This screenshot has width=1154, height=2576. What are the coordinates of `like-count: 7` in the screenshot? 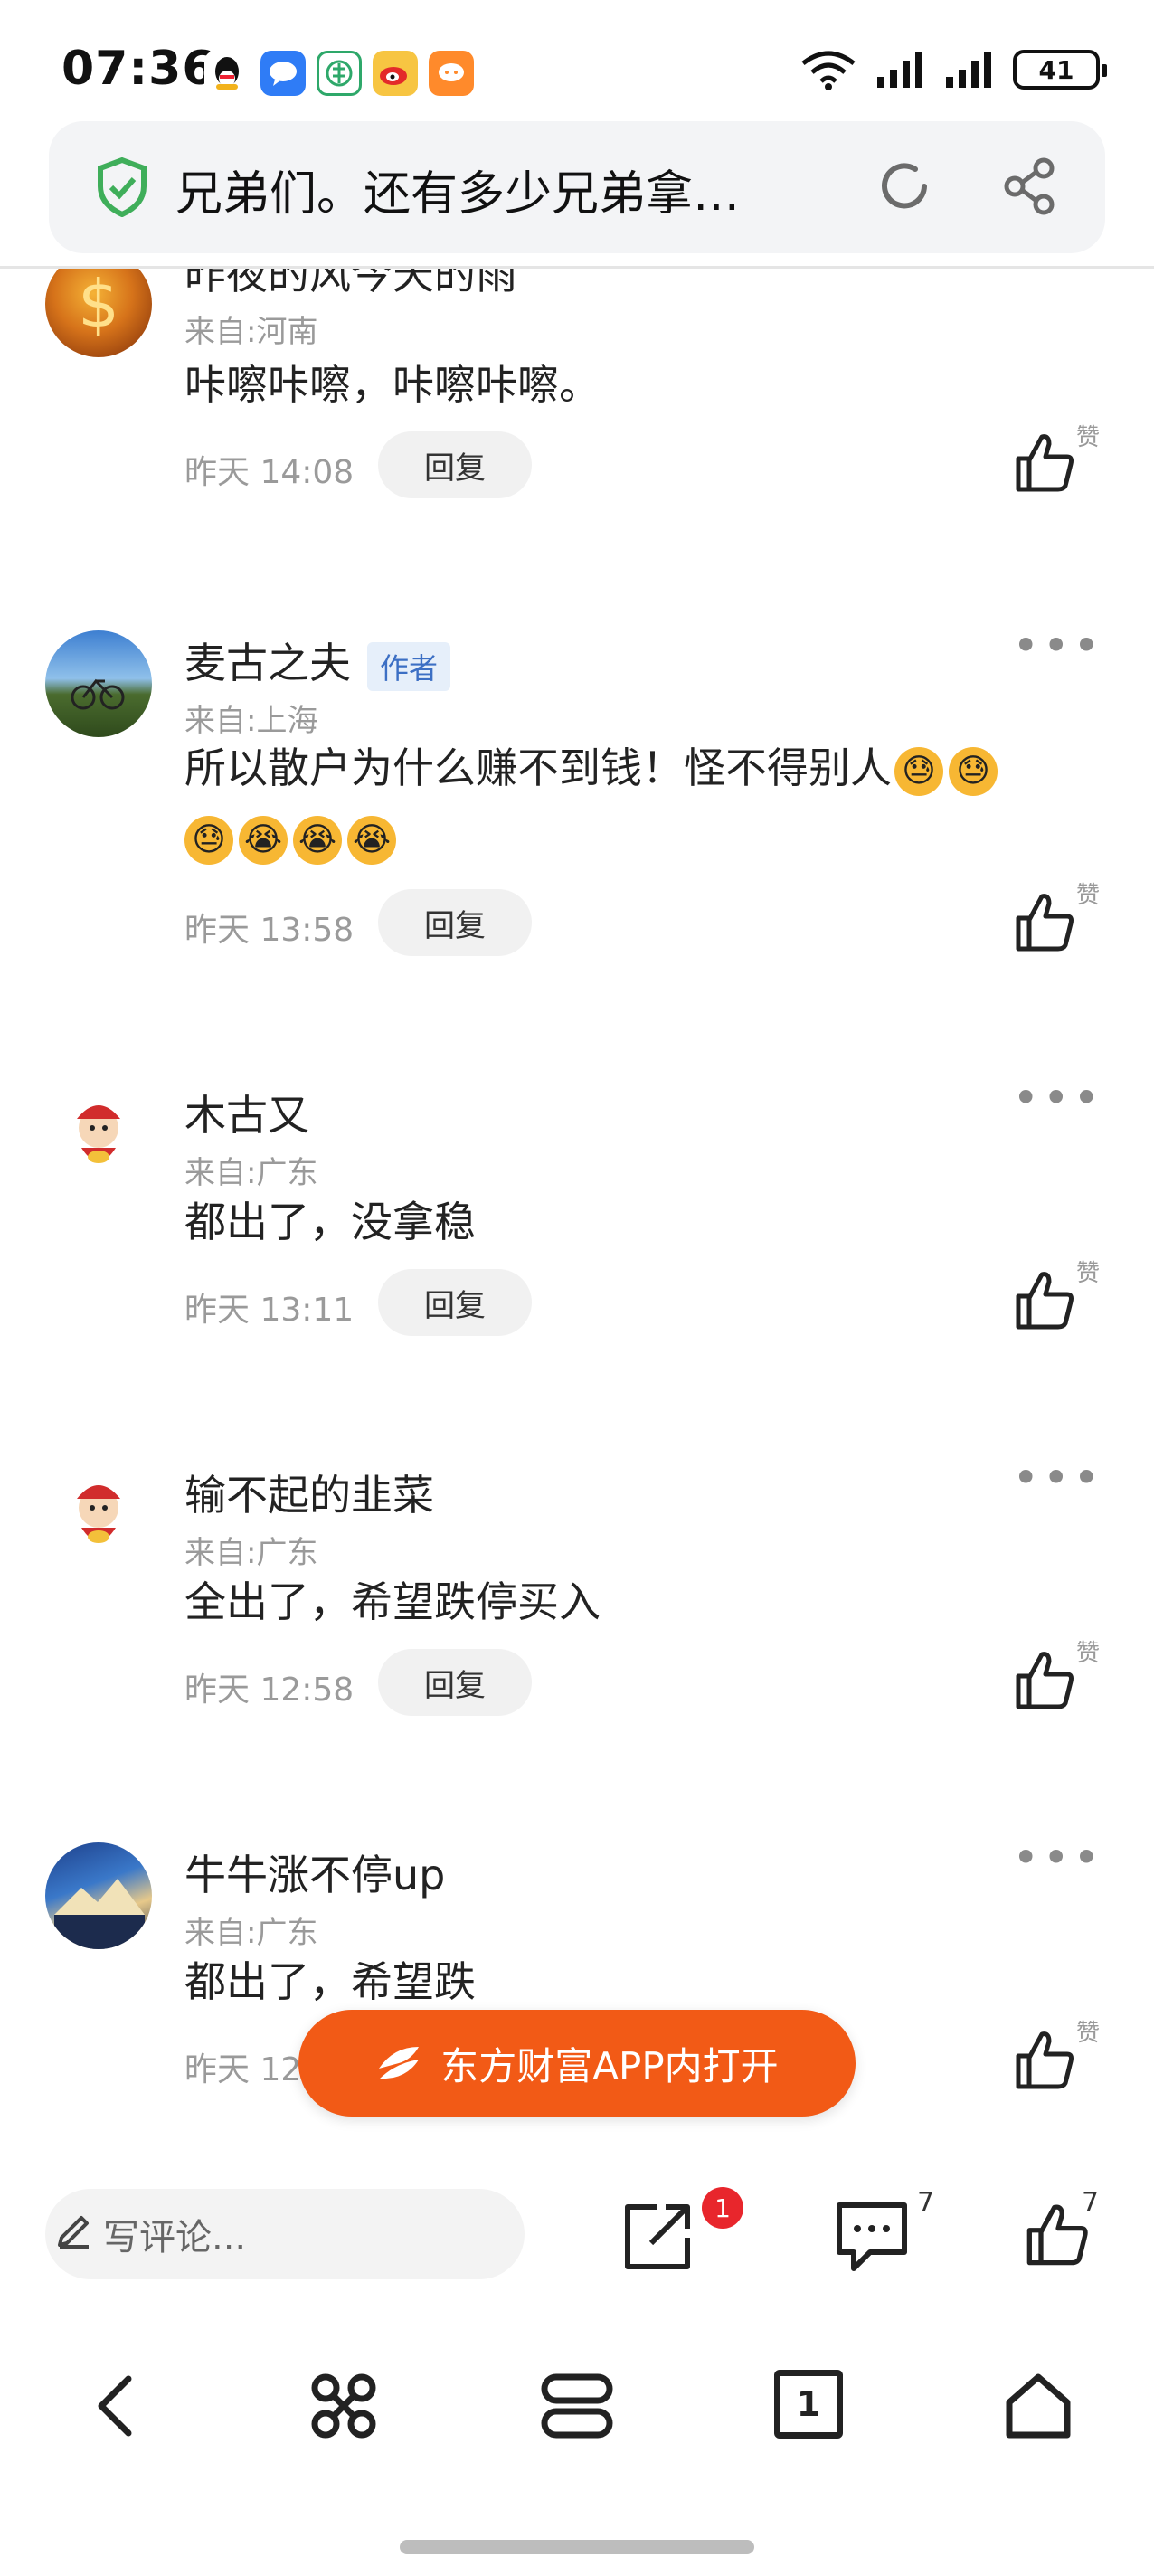 It's located at (1091, 2203).